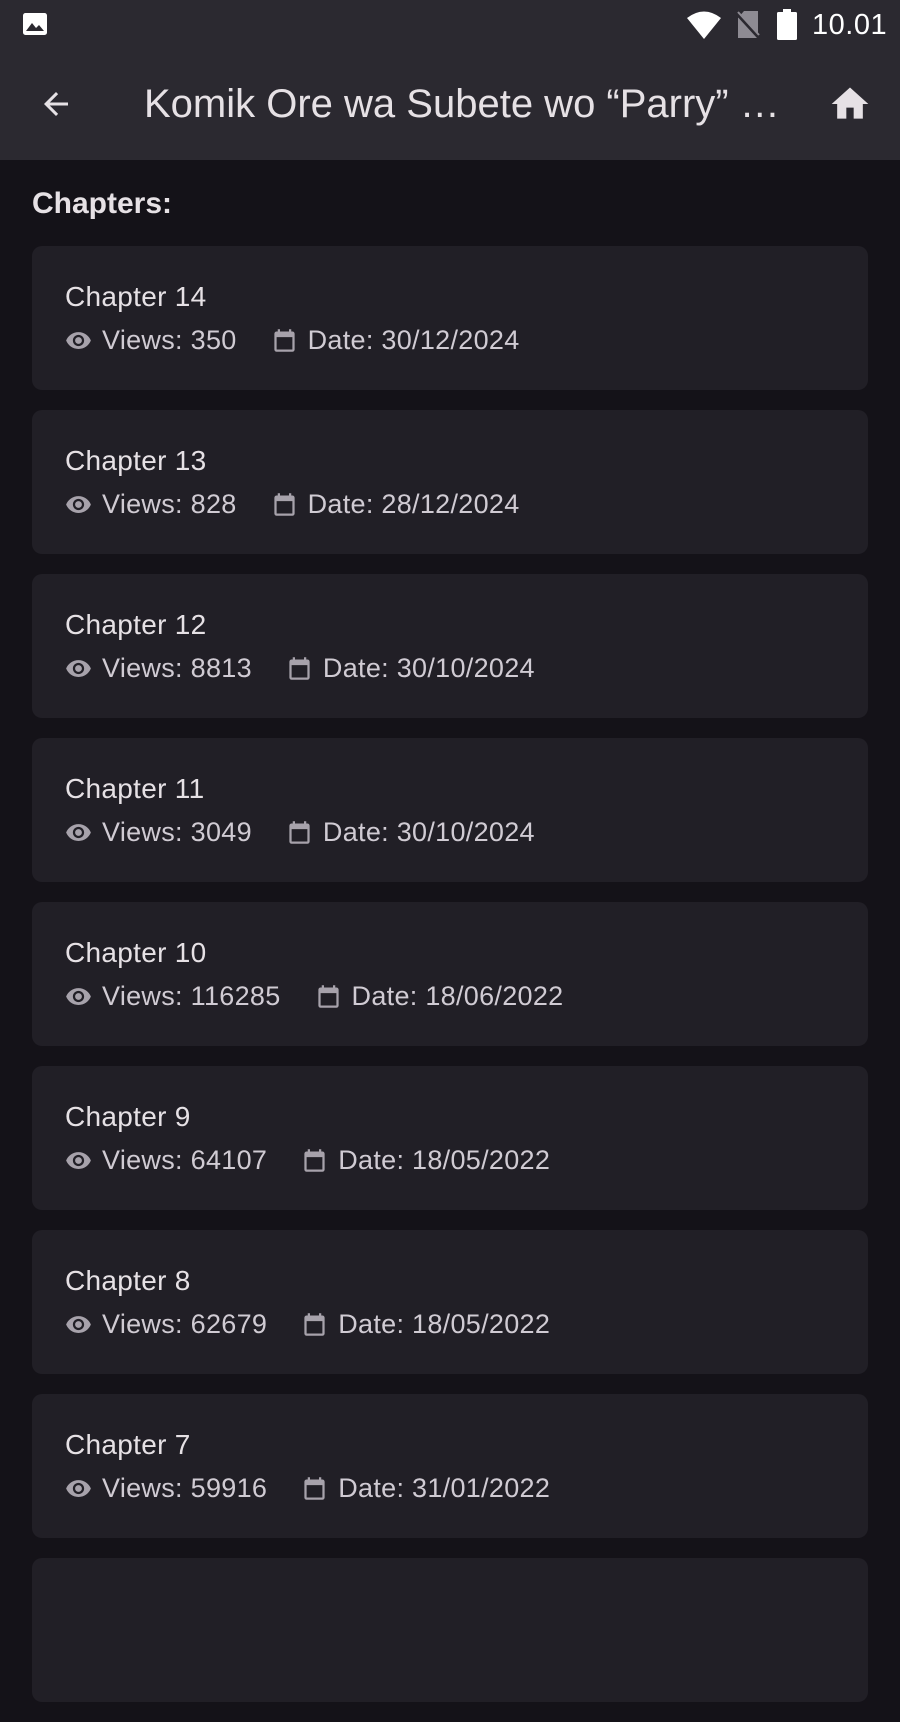 The image size is (900, 1722). What do you see at coordinates (136, 296) in the screenshot?
I see `chapter-title: Chapter 14` at bounding box center [136, 296].